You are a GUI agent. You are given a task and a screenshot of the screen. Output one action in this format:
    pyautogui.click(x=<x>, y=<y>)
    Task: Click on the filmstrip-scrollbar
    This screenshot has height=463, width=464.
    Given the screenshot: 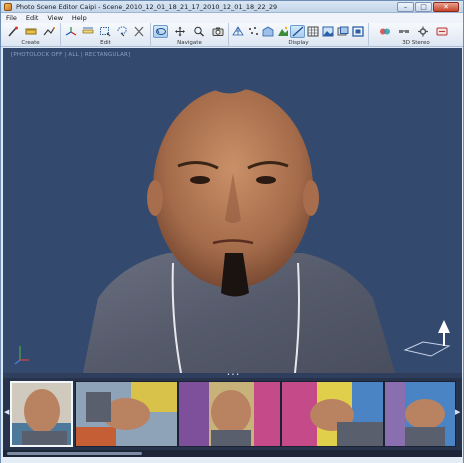 What is the action you would take?
    pyautogui.click(x=232, y=453)
    